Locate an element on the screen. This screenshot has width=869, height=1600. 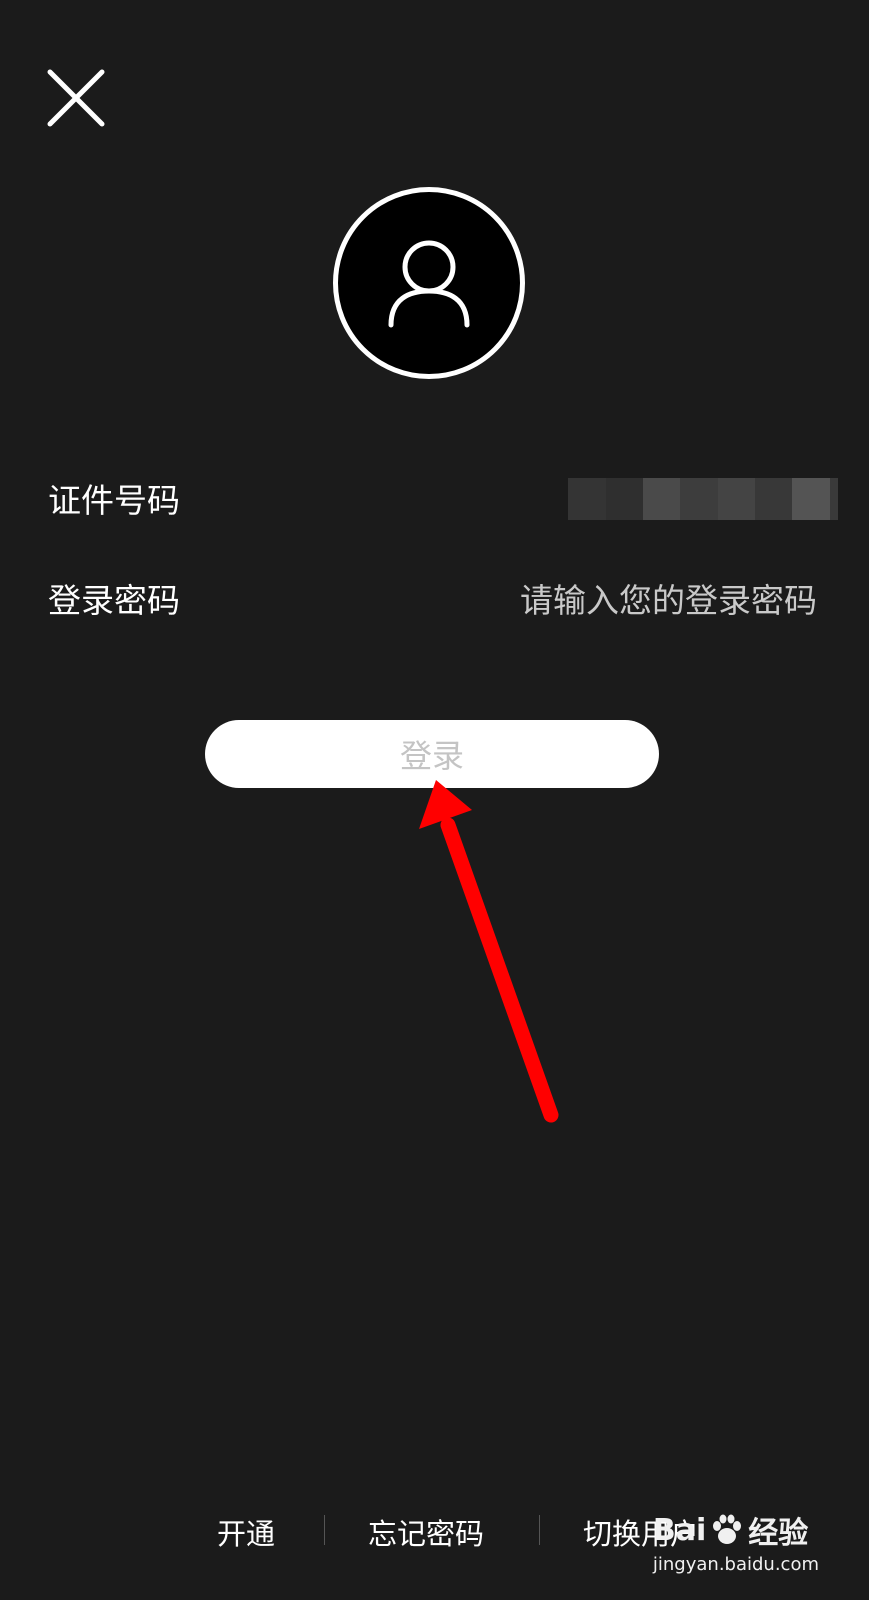
watermark-brand: Bai is located at coordinates (679, 1530).